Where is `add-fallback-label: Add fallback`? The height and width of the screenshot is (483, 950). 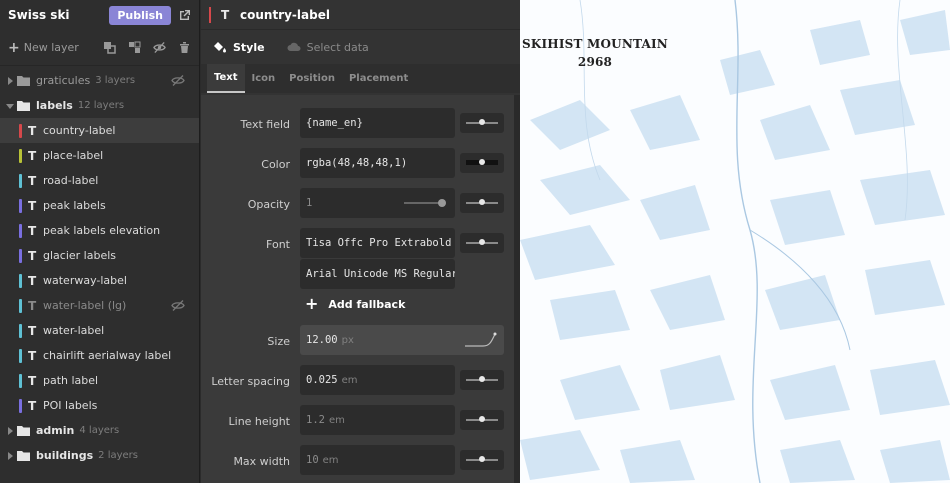
add-fallback-label: Add fallback is located at coordinates (367, 304).